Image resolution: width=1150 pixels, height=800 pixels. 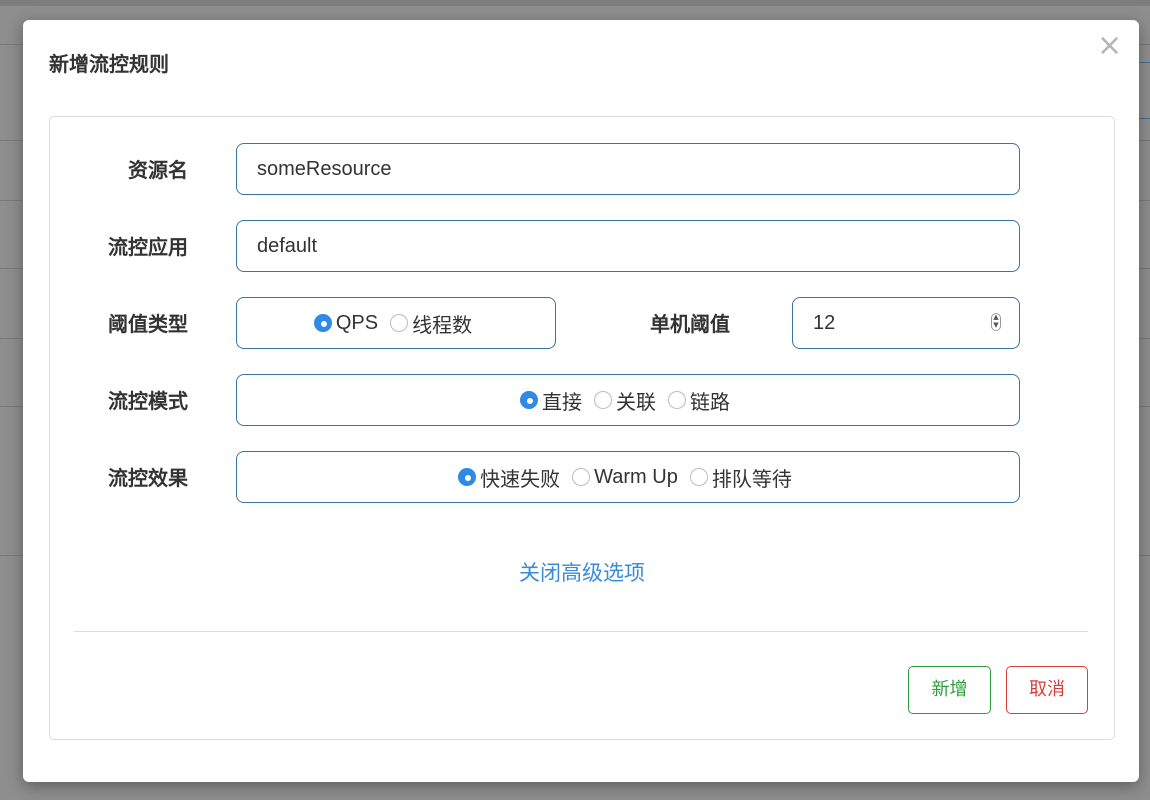 I want to click on radio-thread-count: 线程数, so click(x=431, y=323).